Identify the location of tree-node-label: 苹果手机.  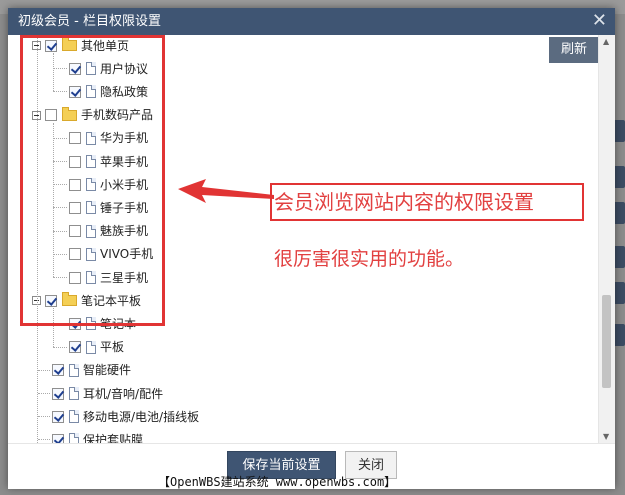
(124, 162).